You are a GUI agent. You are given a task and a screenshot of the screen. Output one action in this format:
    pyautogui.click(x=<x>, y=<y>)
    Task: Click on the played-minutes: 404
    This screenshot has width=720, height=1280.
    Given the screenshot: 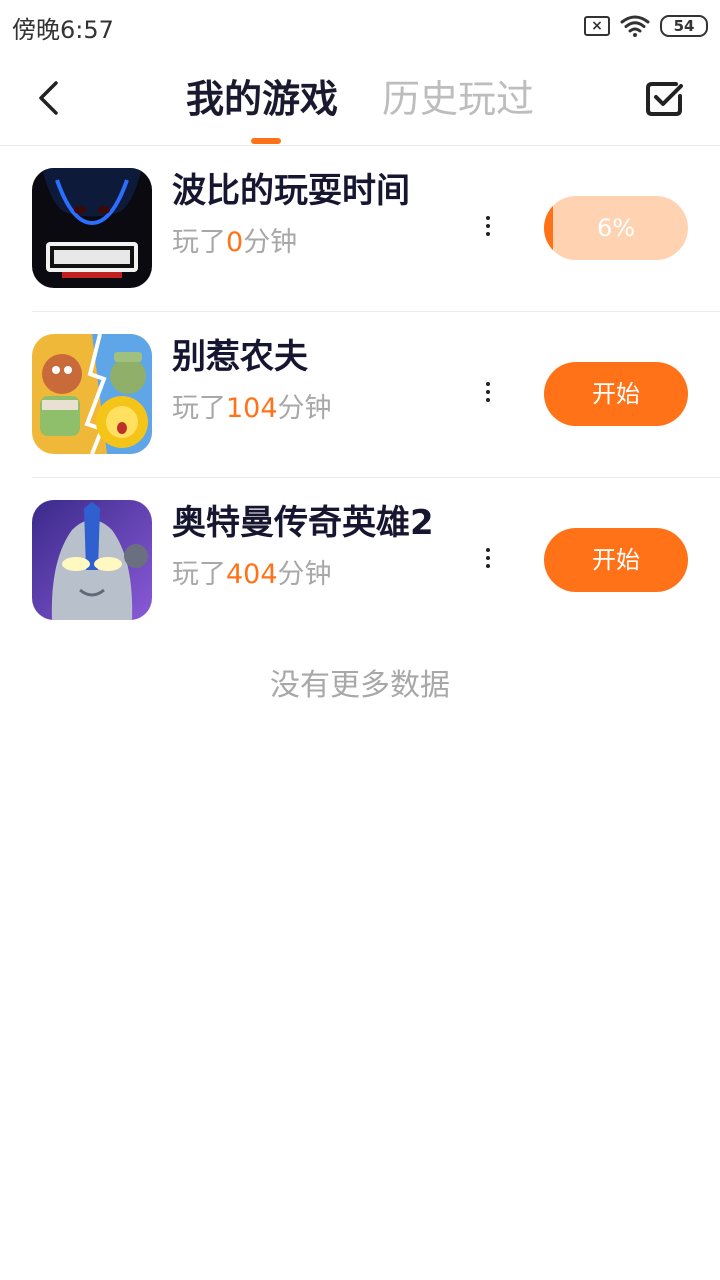 What is the action you would take?
    pyautogui.click(x=252, y=574)
    